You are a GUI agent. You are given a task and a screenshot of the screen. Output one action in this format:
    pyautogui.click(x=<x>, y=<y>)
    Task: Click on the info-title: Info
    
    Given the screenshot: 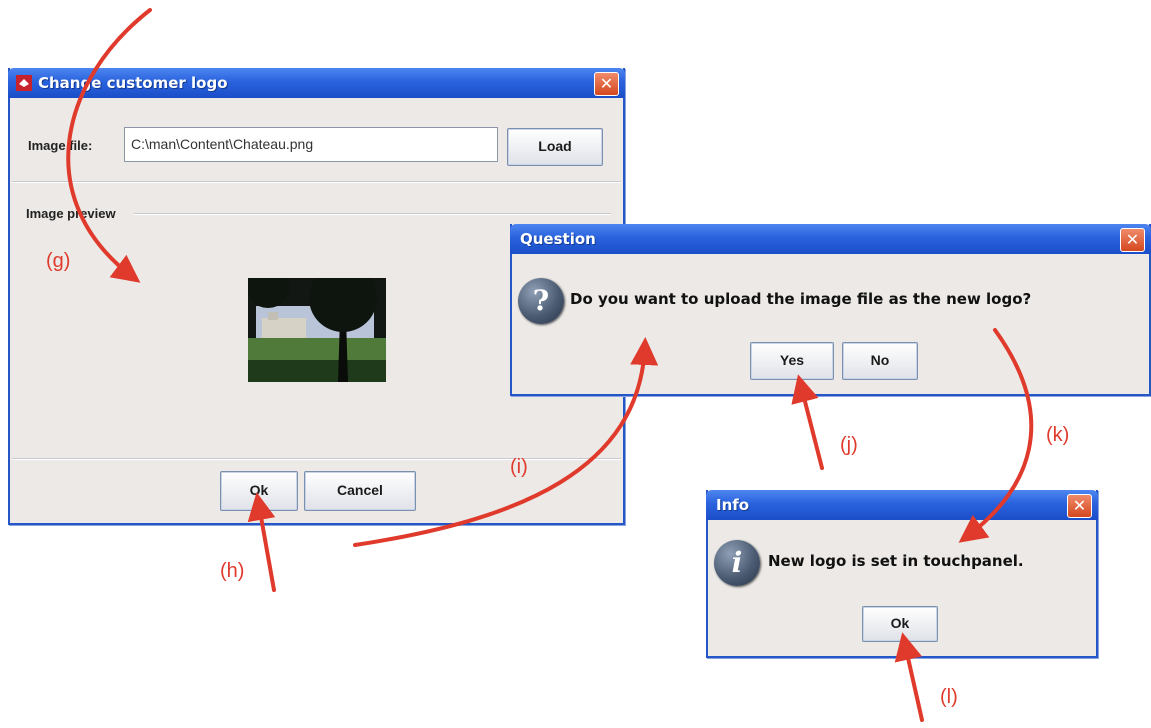 What is the action you would take?
    pyautogui.click(x=733, y=505)
    